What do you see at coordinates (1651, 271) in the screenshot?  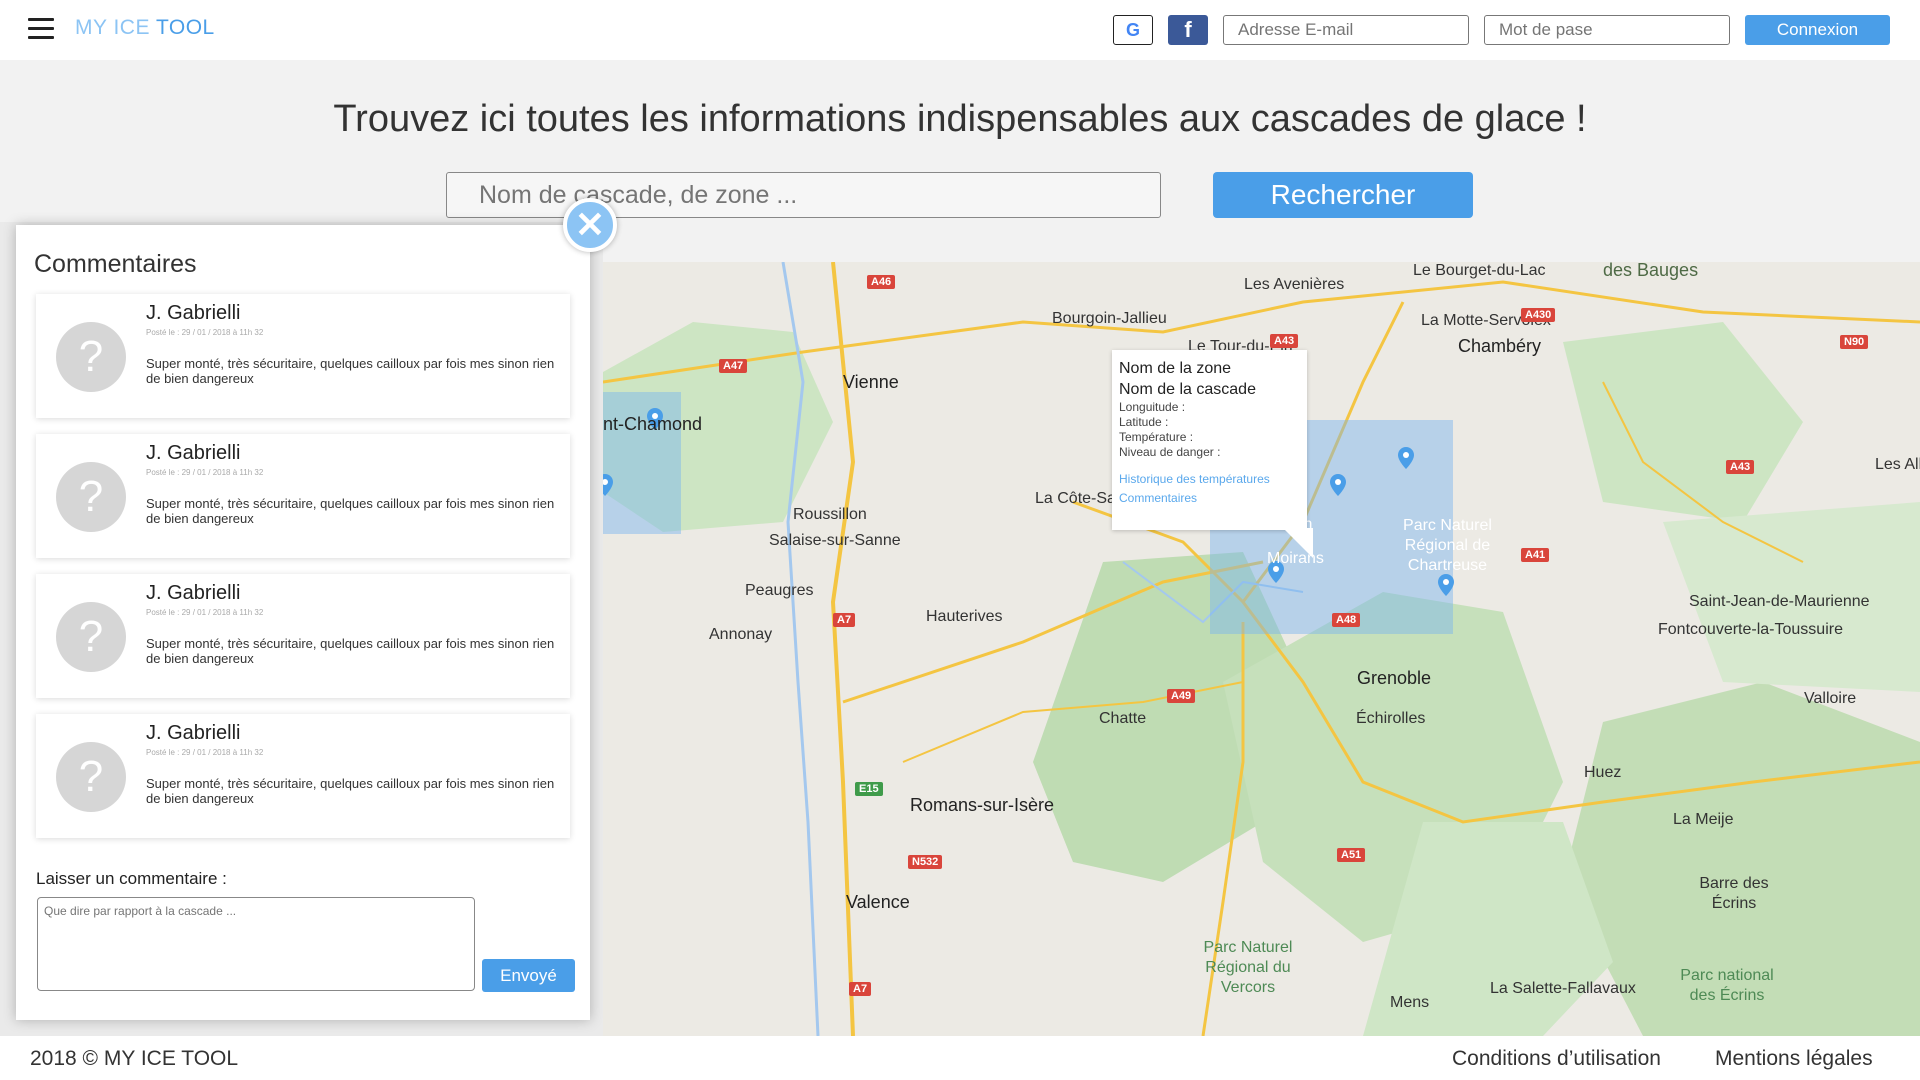 I see `map-label: des Bauges` at bounding box center [1651, 271].